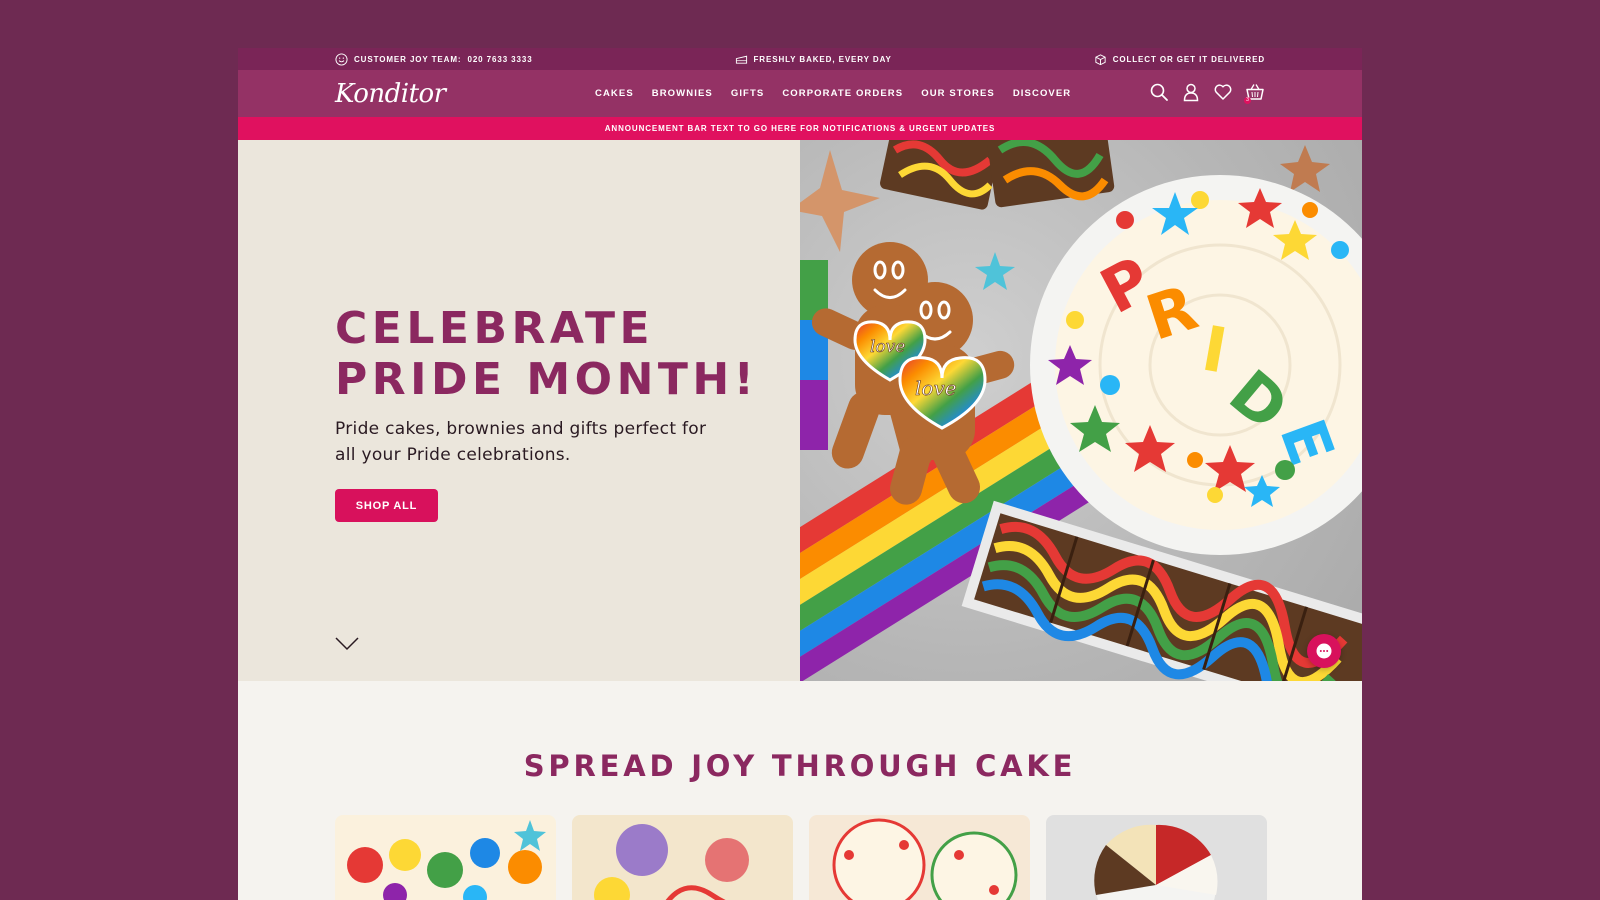 Image resolution: width=1600 pixels, height=900 pixels. Describe the element at coordinates (415, 94) in the screenshot. I see `konditor-logo: Konditor` at that location.